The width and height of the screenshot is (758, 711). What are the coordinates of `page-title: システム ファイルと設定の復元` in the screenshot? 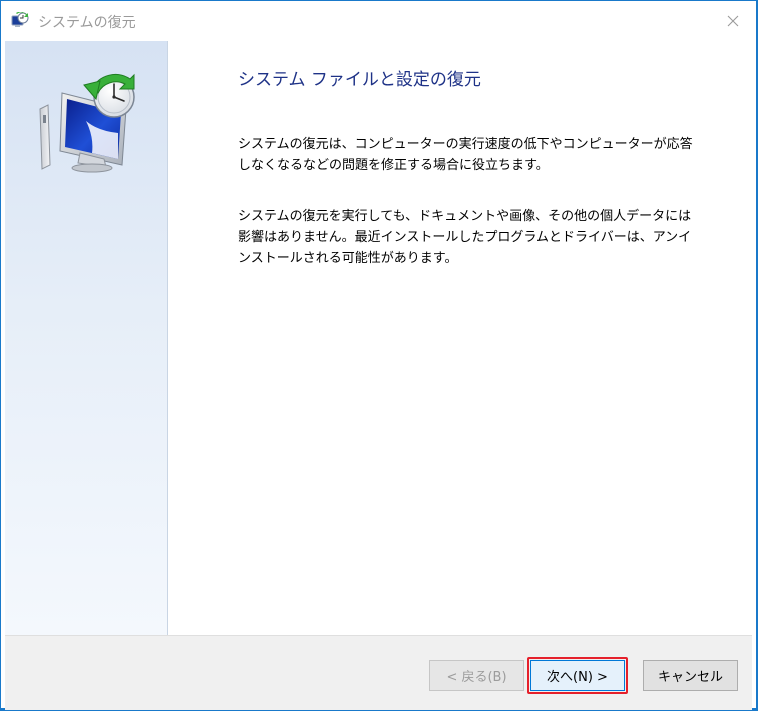 It's located at (359, 80).